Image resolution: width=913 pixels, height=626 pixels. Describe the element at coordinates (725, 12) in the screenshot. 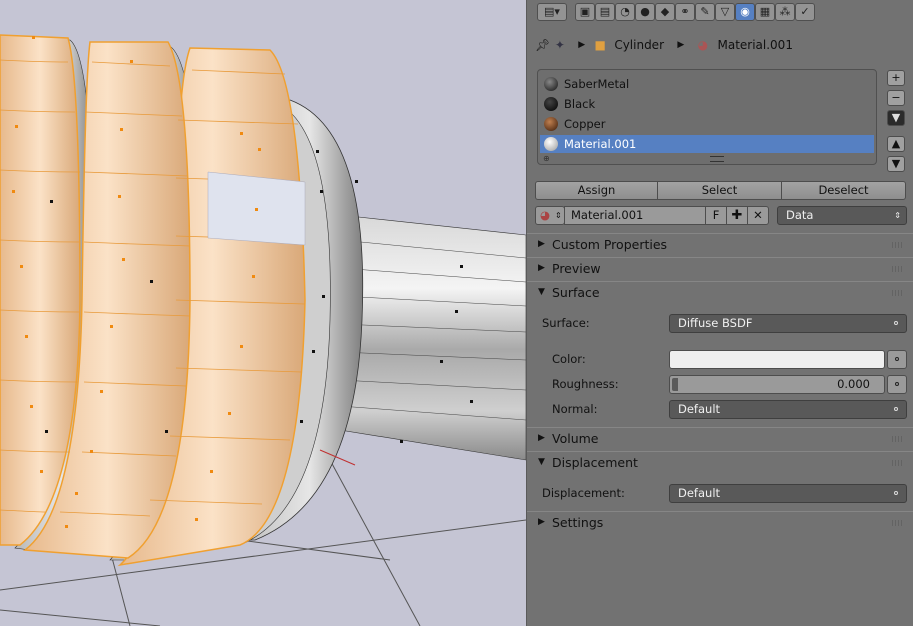

I see `mesh-data-tab-icon: ▽` at that location.